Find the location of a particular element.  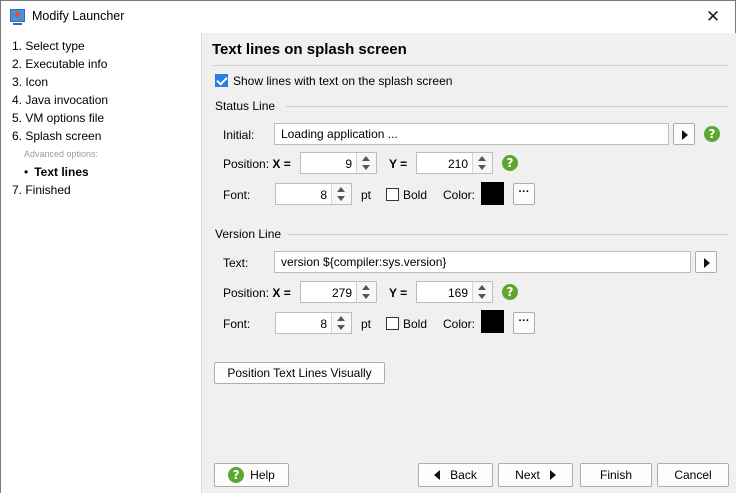

version-y-spinner: 169 is located at coordinates (454, 292).